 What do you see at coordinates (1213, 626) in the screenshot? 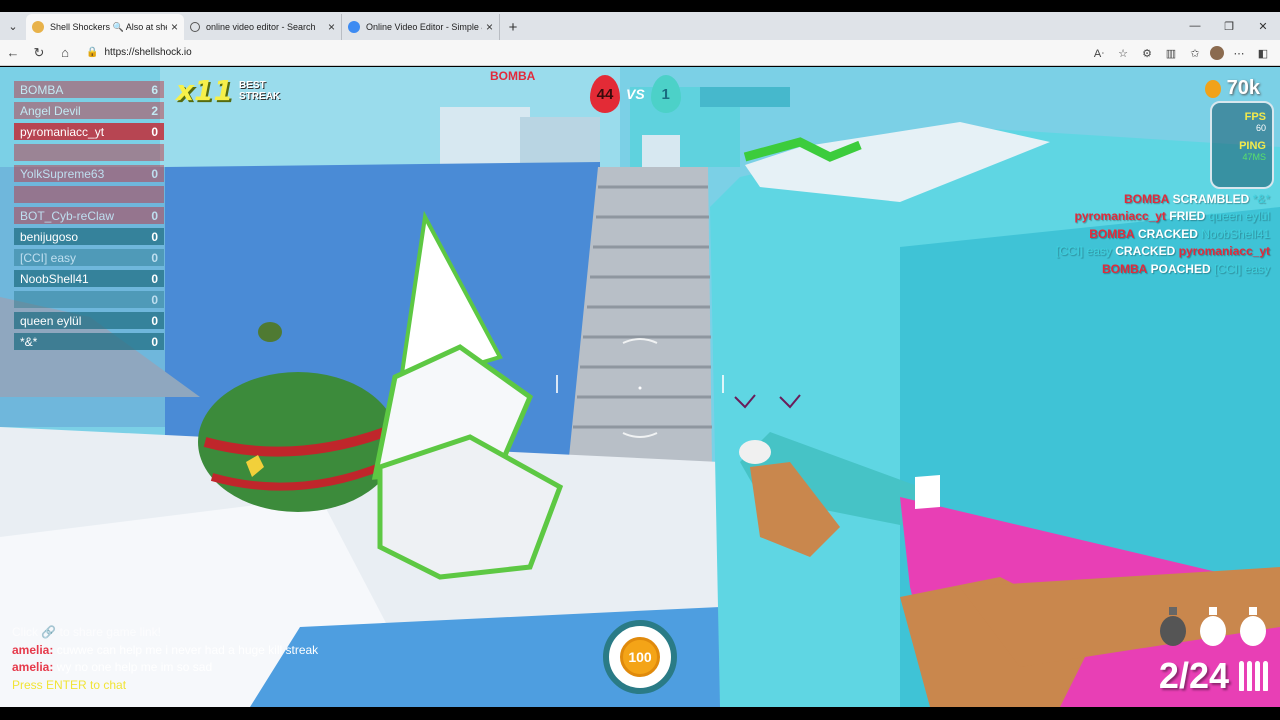
I see `grenade-inventory` at bounding box center [1213, 626].